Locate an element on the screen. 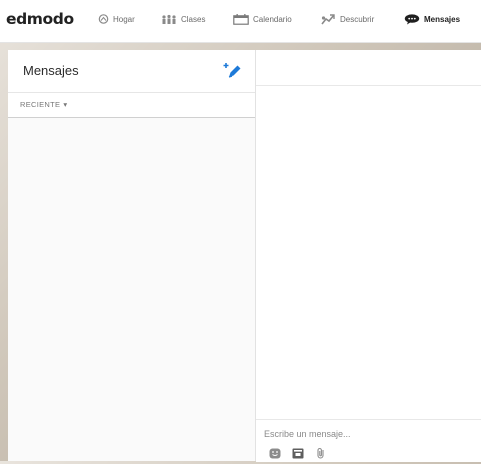 The height and width of the screenshot is (464, 481). emoji-icon is located at coordinates (275, 453).